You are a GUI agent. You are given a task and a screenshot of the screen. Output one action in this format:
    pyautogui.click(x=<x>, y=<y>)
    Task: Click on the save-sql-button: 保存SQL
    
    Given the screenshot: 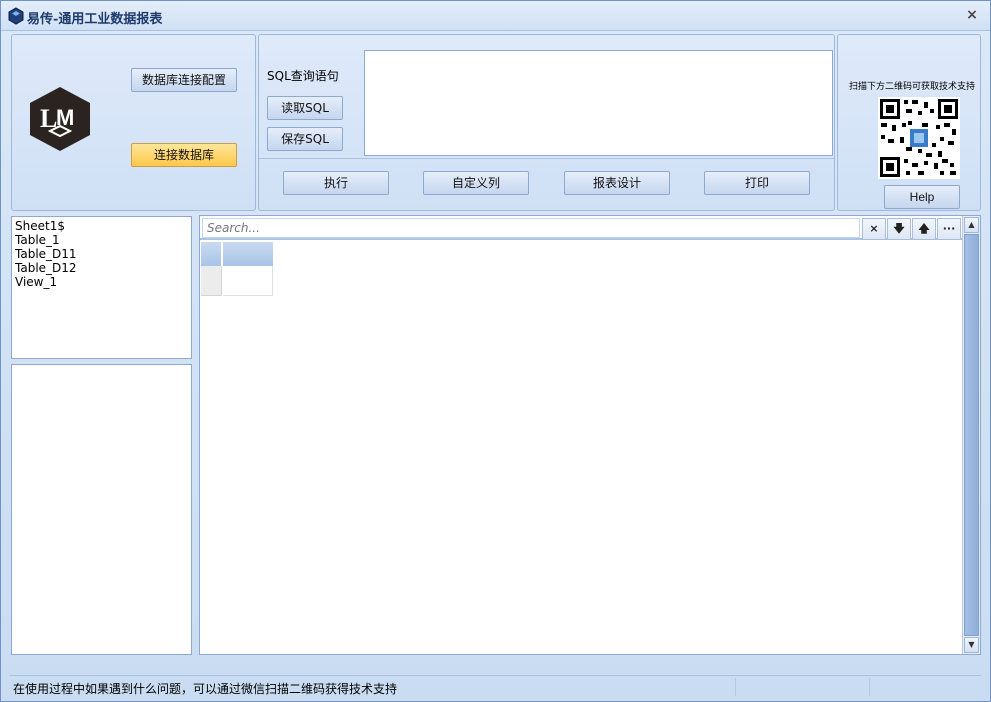 What is the action you would take?
    pyautogui.click(x=305, y=139)
    